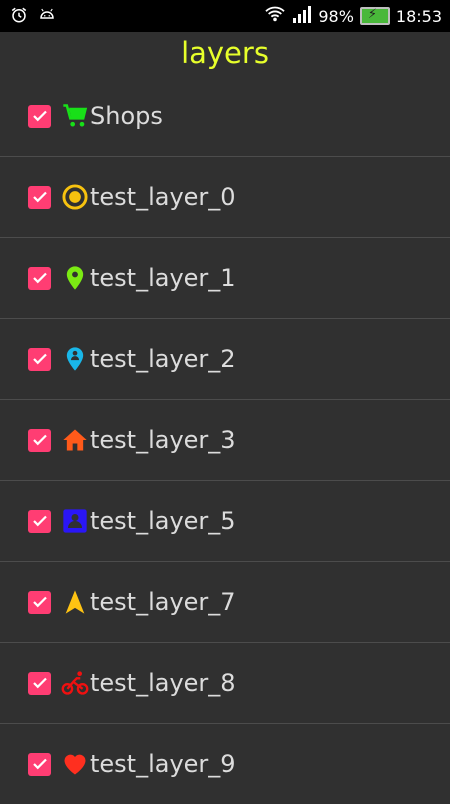 The height and width of the screenshot is (804, 450). Describe the element at coordinates (75, 359) in the screenshot. I see `person-pin-icon` at that location.